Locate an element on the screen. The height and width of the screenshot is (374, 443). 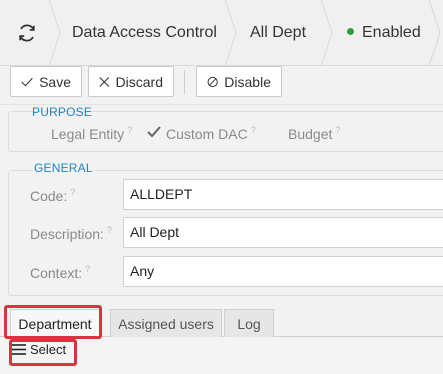
purpose-custom-dac: Custom DAC? is located at coordinates (211, 133).